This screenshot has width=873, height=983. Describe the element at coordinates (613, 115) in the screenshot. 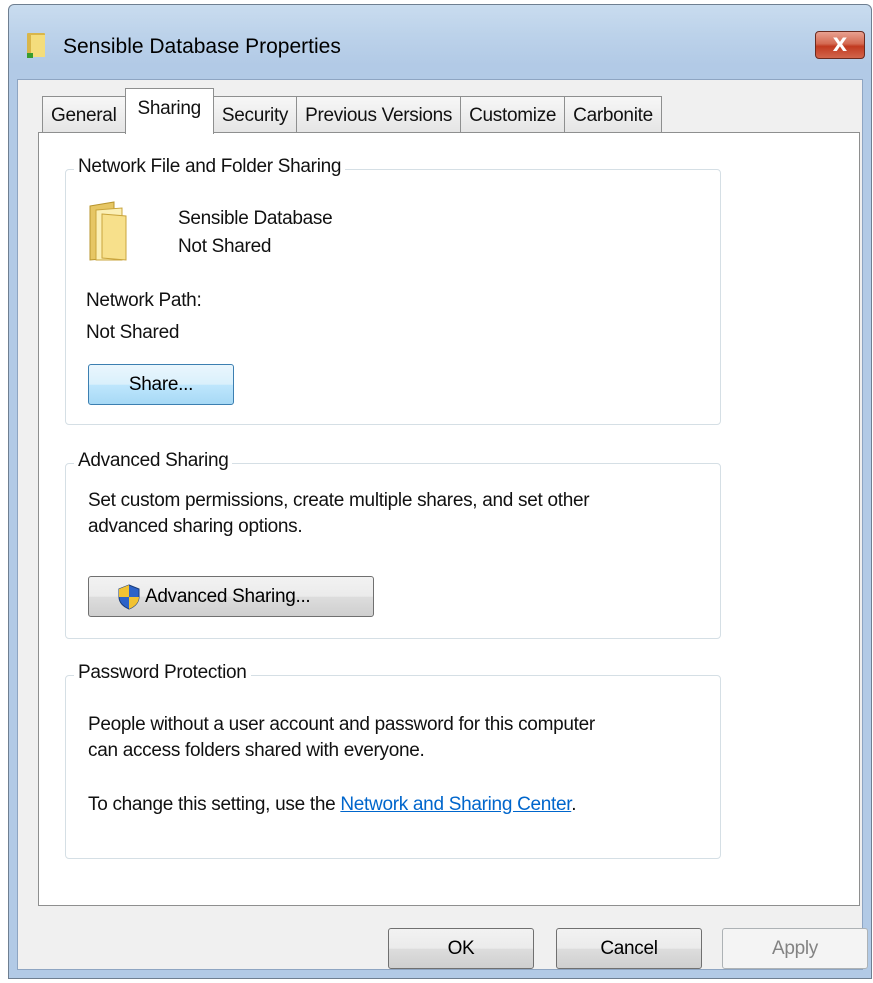

I see `tab-carbonite: Carbonite` at that location.